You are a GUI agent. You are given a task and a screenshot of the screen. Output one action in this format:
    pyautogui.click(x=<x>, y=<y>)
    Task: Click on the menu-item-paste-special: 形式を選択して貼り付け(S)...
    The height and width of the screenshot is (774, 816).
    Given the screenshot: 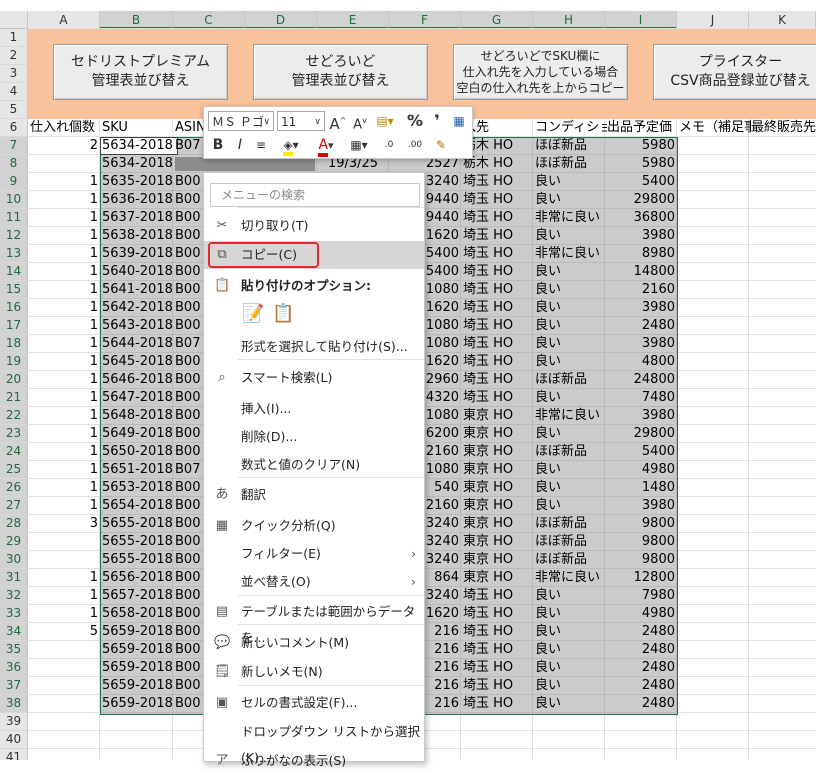 What is the action you would take?
    pyautogui.click(x=314, y=347)
    